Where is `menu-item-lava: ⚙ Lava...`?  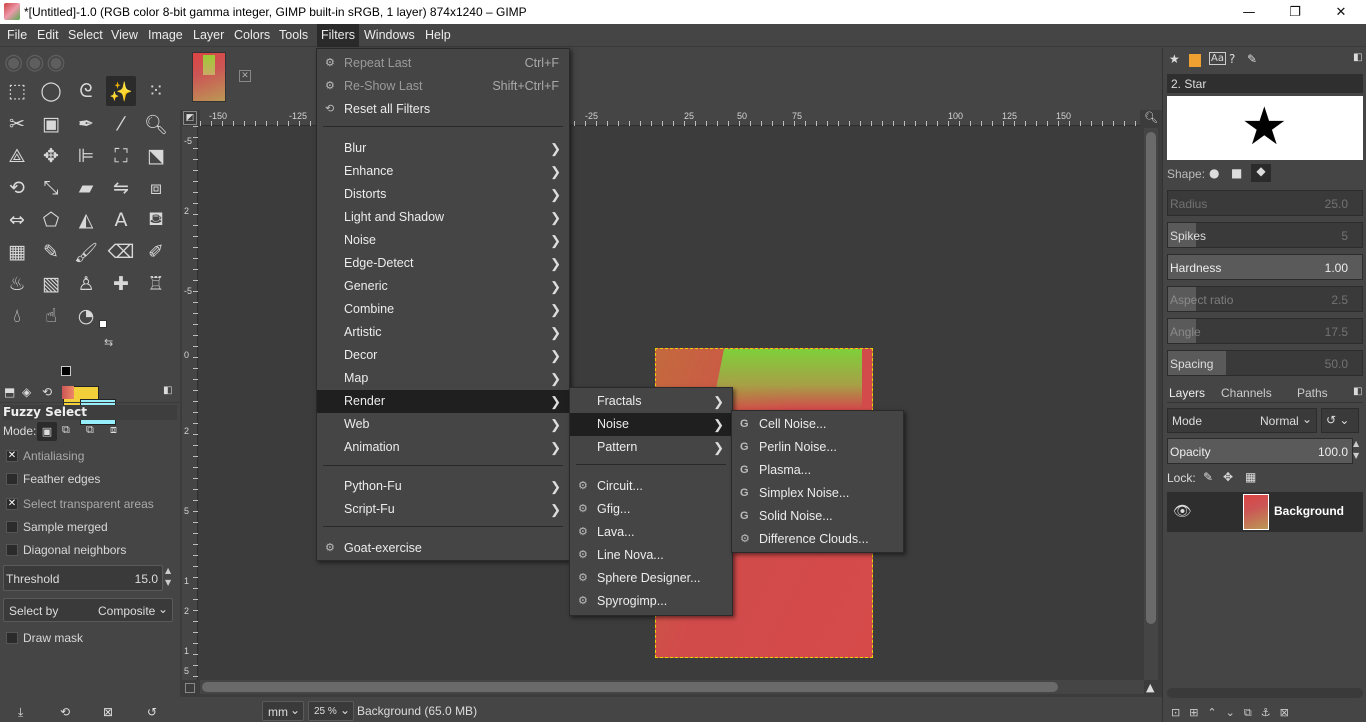 menu-item-lava: ⚙ Lava... is located at coordinates (651, 532).